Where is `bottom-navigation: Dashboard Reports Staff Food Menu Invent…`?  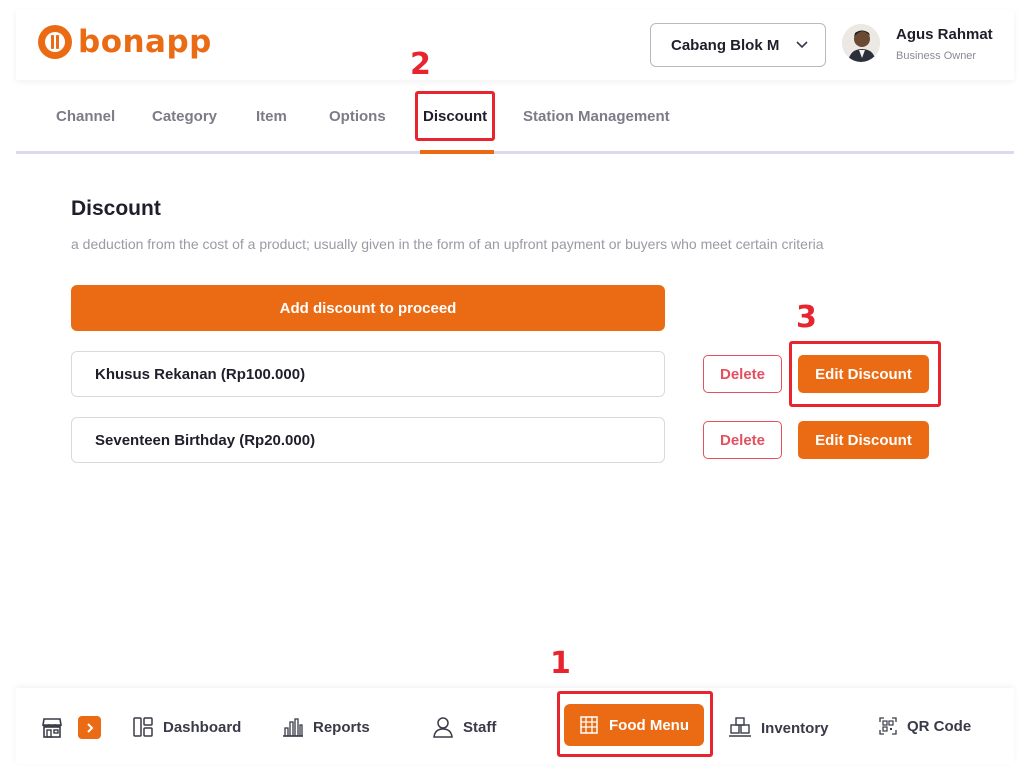 bottom-navigation: Dashboard Reports Staff Food Menu Invent… is located at coordinates (515, 726).